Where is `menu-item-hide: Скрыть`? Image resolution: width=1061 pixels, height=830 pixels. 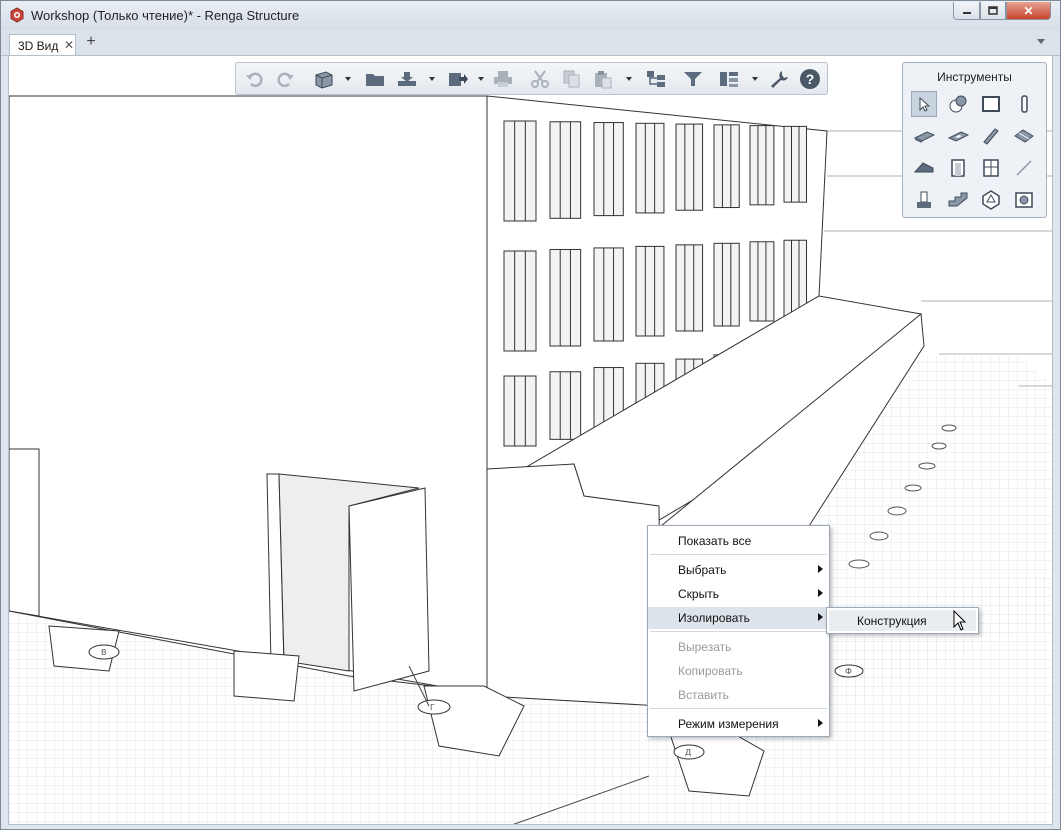
menu-item-hide: Скрыть is located at coordinates (738, 594).